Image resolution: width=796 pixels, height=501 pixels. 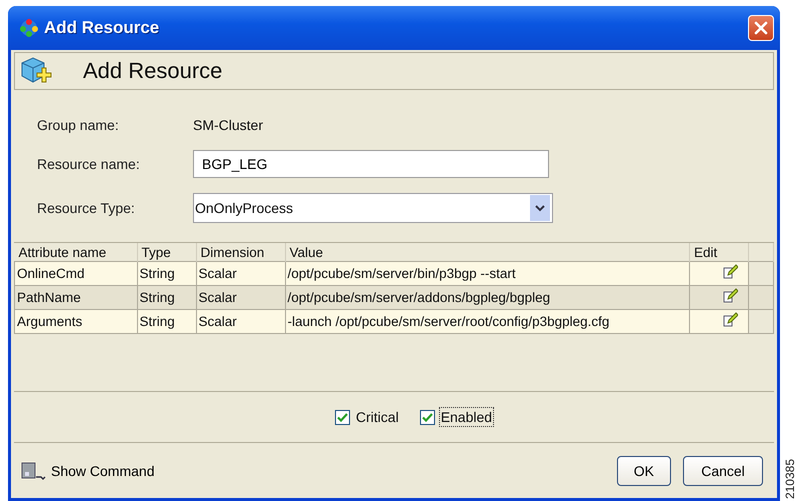 What do you see at coordinates (75, 298) in the screenshot?
I see `table-cell: PathName` at bounding box center [75, 298].